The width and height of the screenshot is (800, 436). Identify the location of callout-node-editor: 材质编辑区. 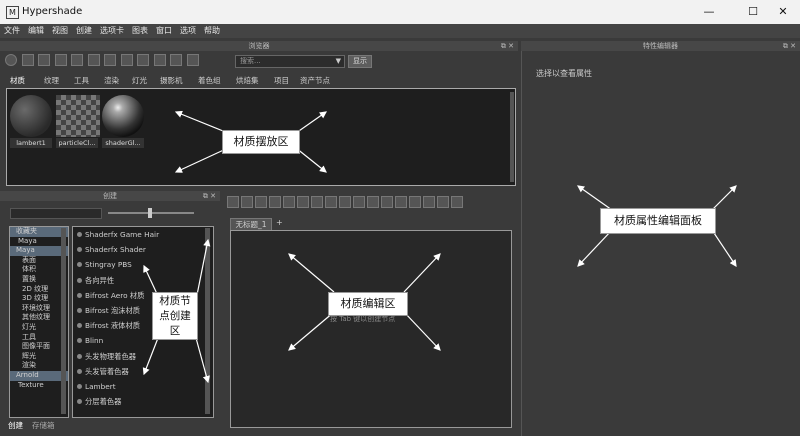
(368, 304).